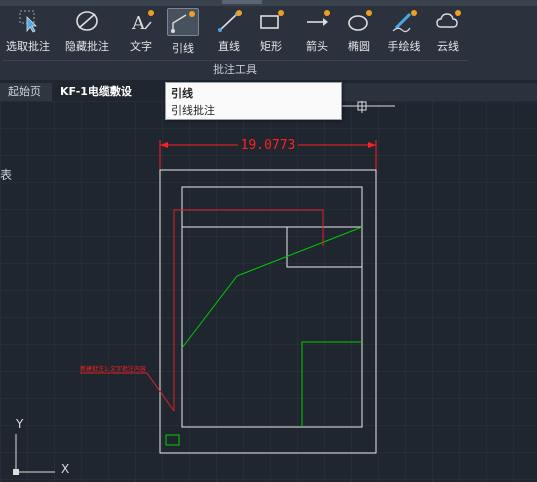 The height and width of the screenshot is (482, 537). What do you see at coordinates (6, 175) in the screenshot?
I see `left-edge-glyph: 表` at bounding box center [6, 175].